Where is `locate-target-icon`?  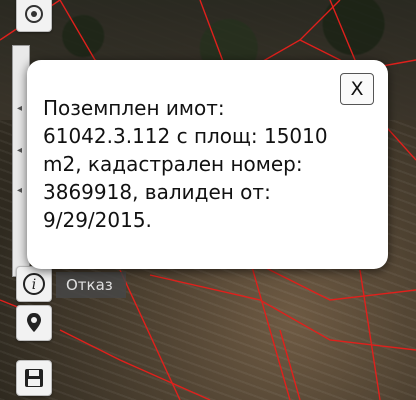 locate-target-icon is located at coordinates (34, 14).